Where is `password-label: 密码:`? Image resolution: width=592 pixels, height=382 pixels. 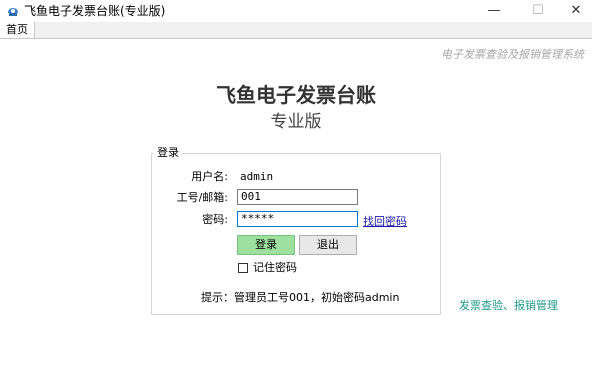
password-label: 密码: is located at coordinates (215, 219).